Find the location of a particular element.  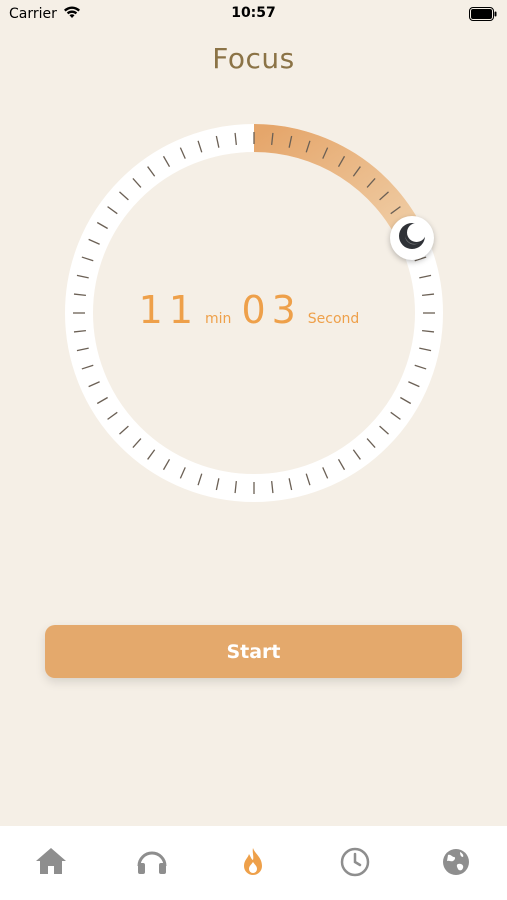

seconds-value: 03 is located at coordinates (271, 310).